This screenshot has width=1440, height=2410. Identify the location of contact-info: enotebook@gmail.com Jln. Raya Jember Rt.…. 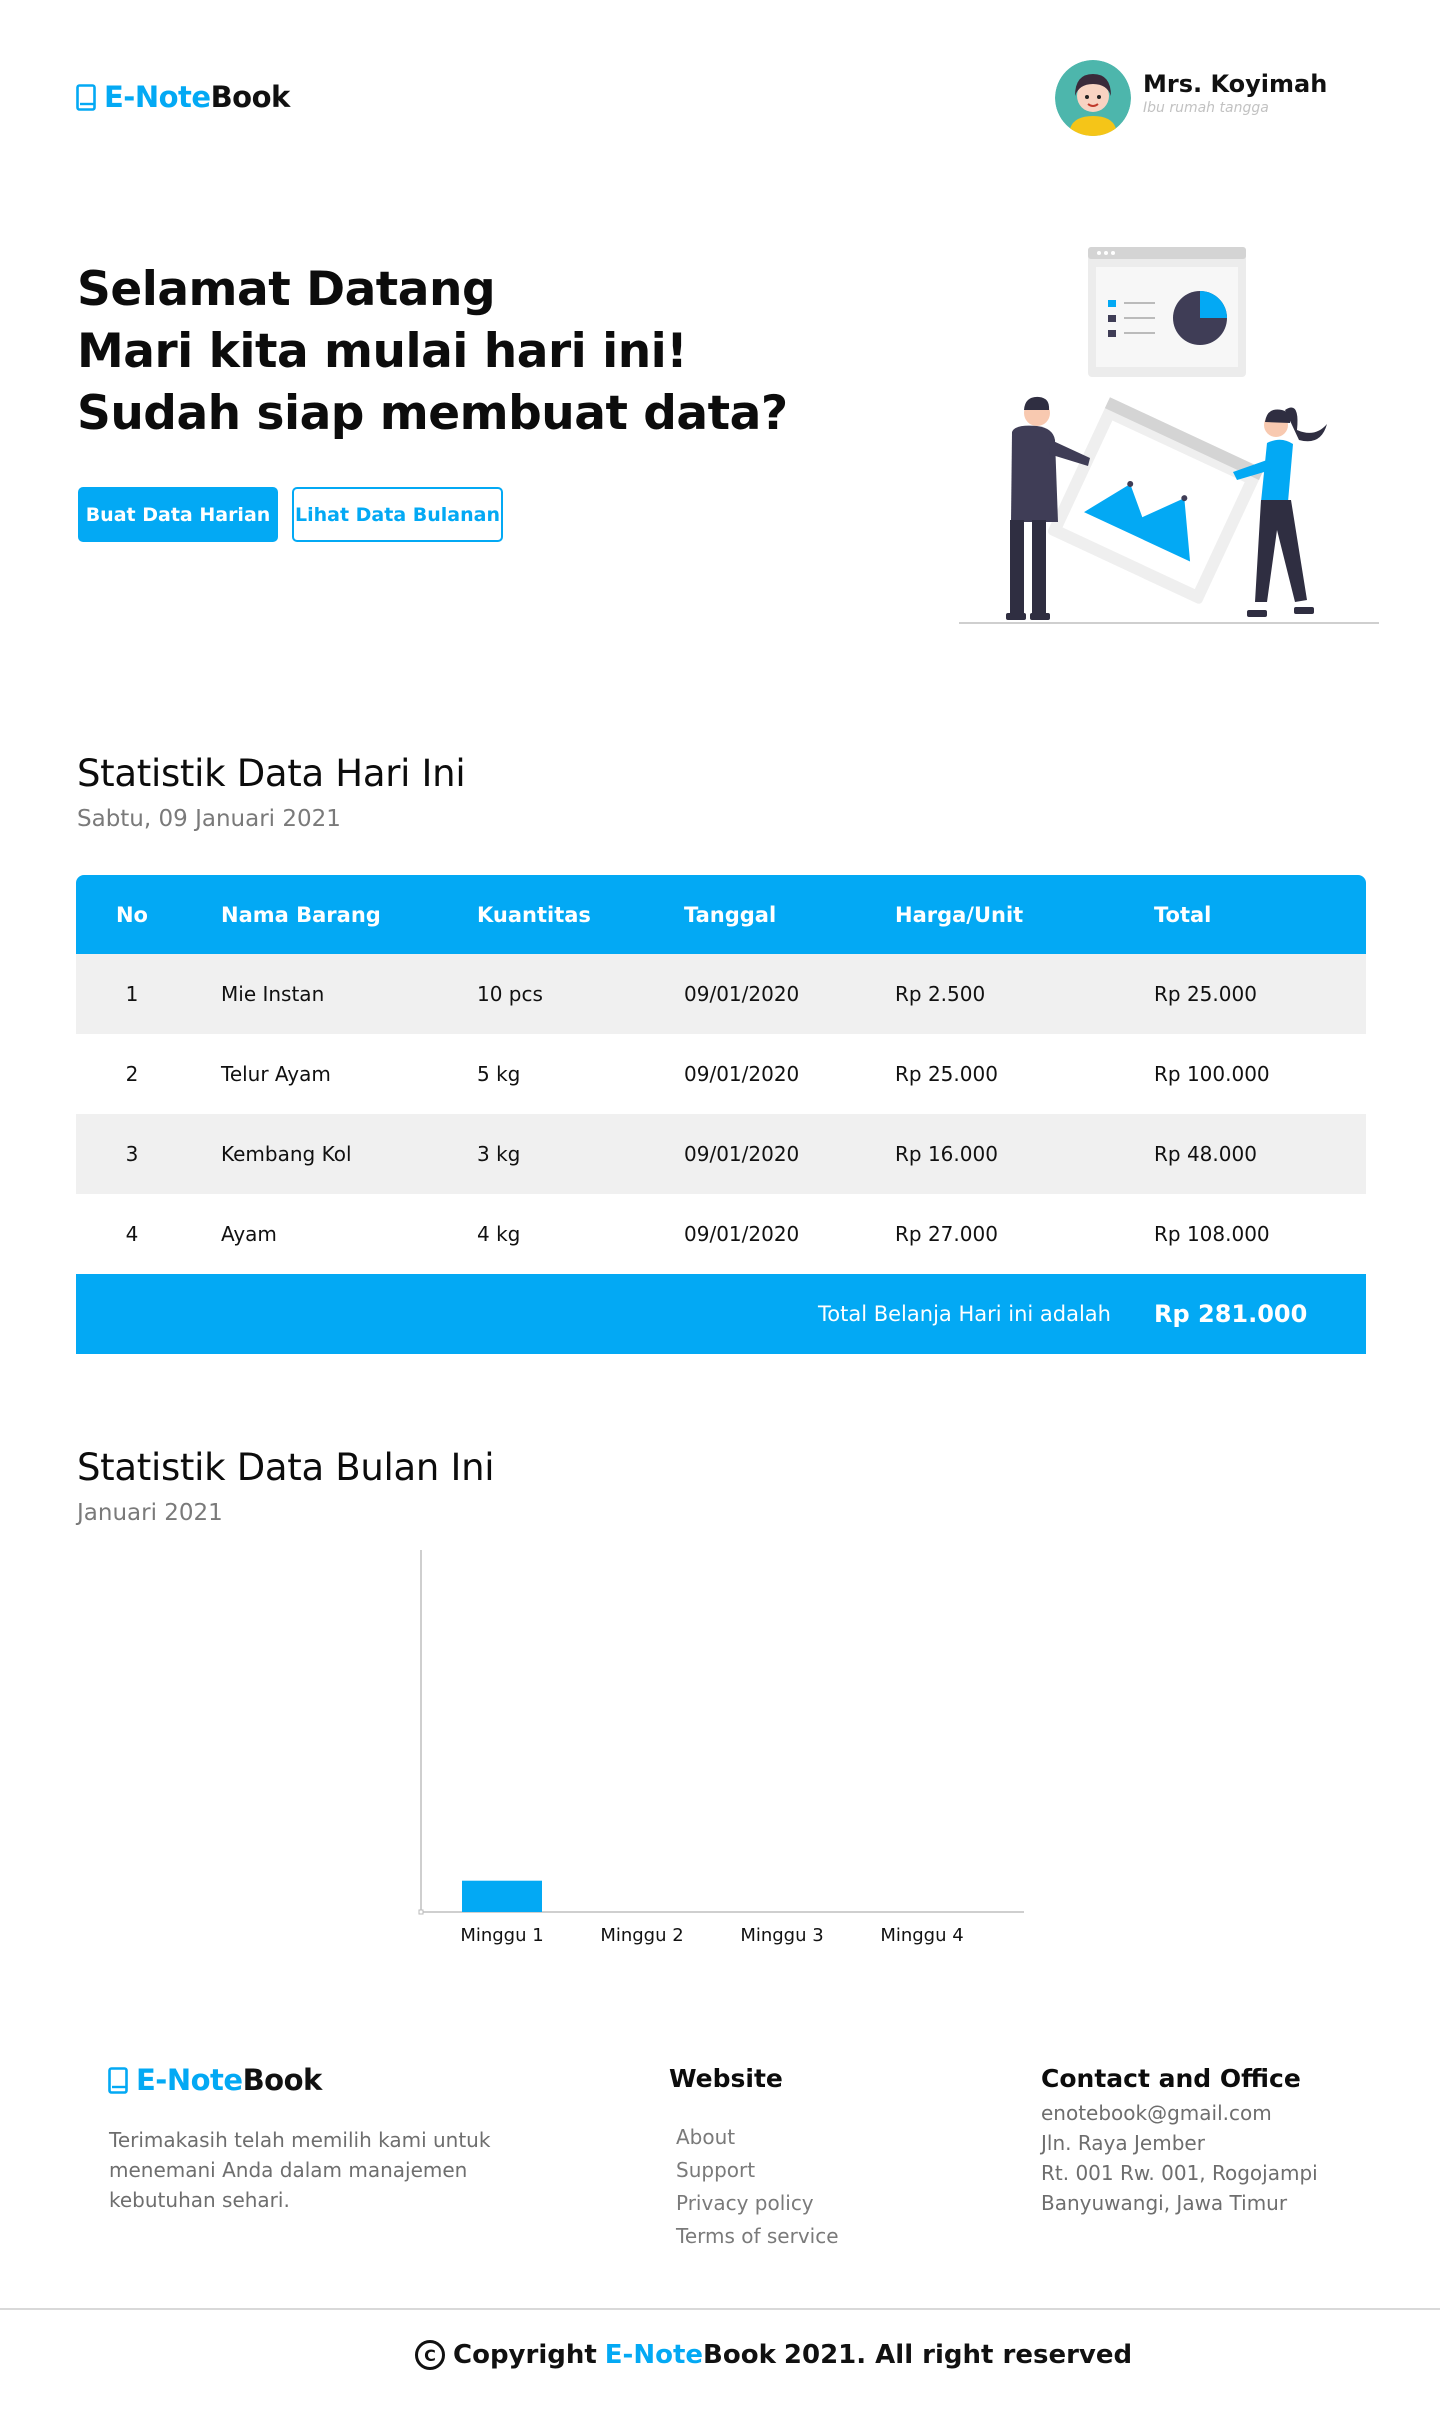
(1179, 2158).